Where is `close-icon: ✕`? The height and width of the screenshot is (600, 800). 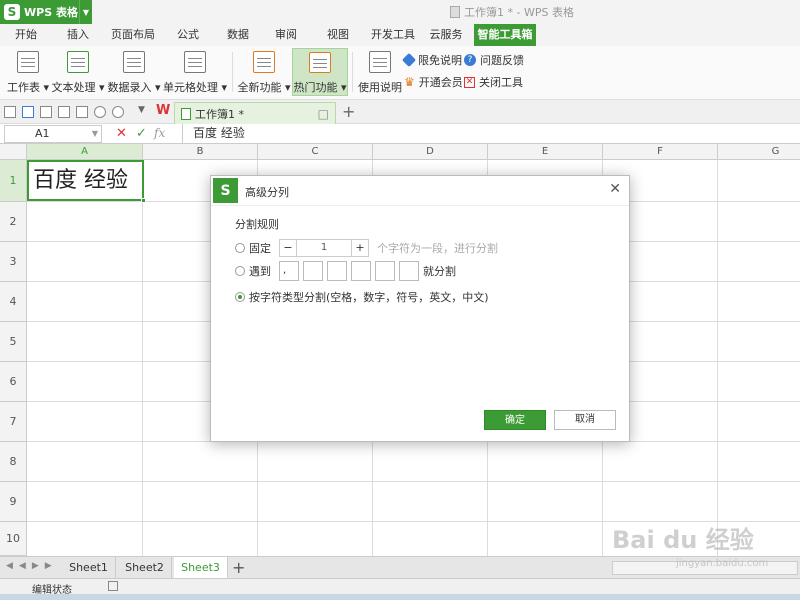 close-icon: ✕ is located at coordinates (615, 189).